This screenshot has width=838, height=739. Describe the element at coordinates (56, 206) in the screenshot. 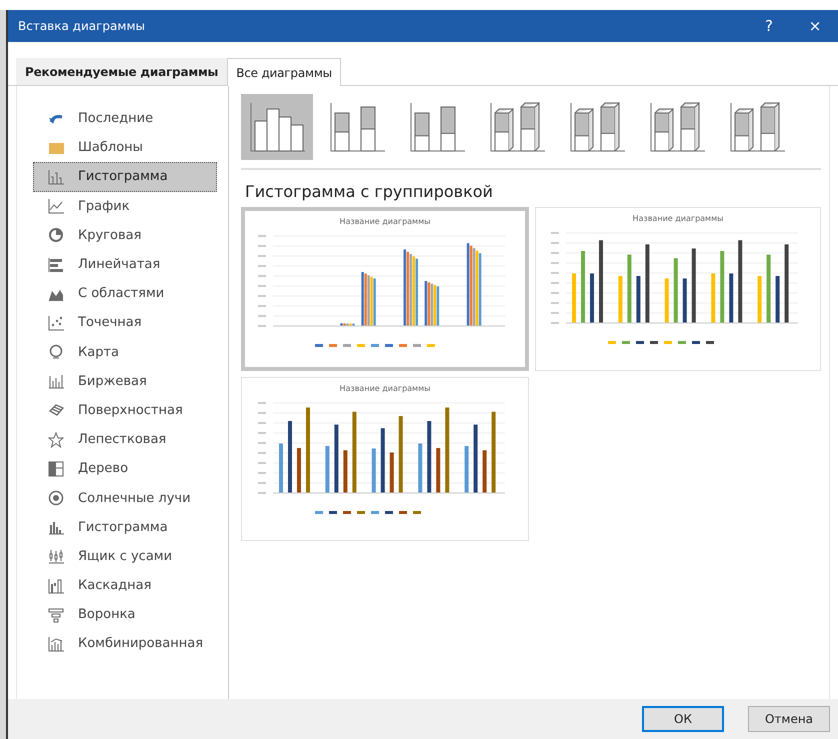

I see `line-chart-icon` at that location.